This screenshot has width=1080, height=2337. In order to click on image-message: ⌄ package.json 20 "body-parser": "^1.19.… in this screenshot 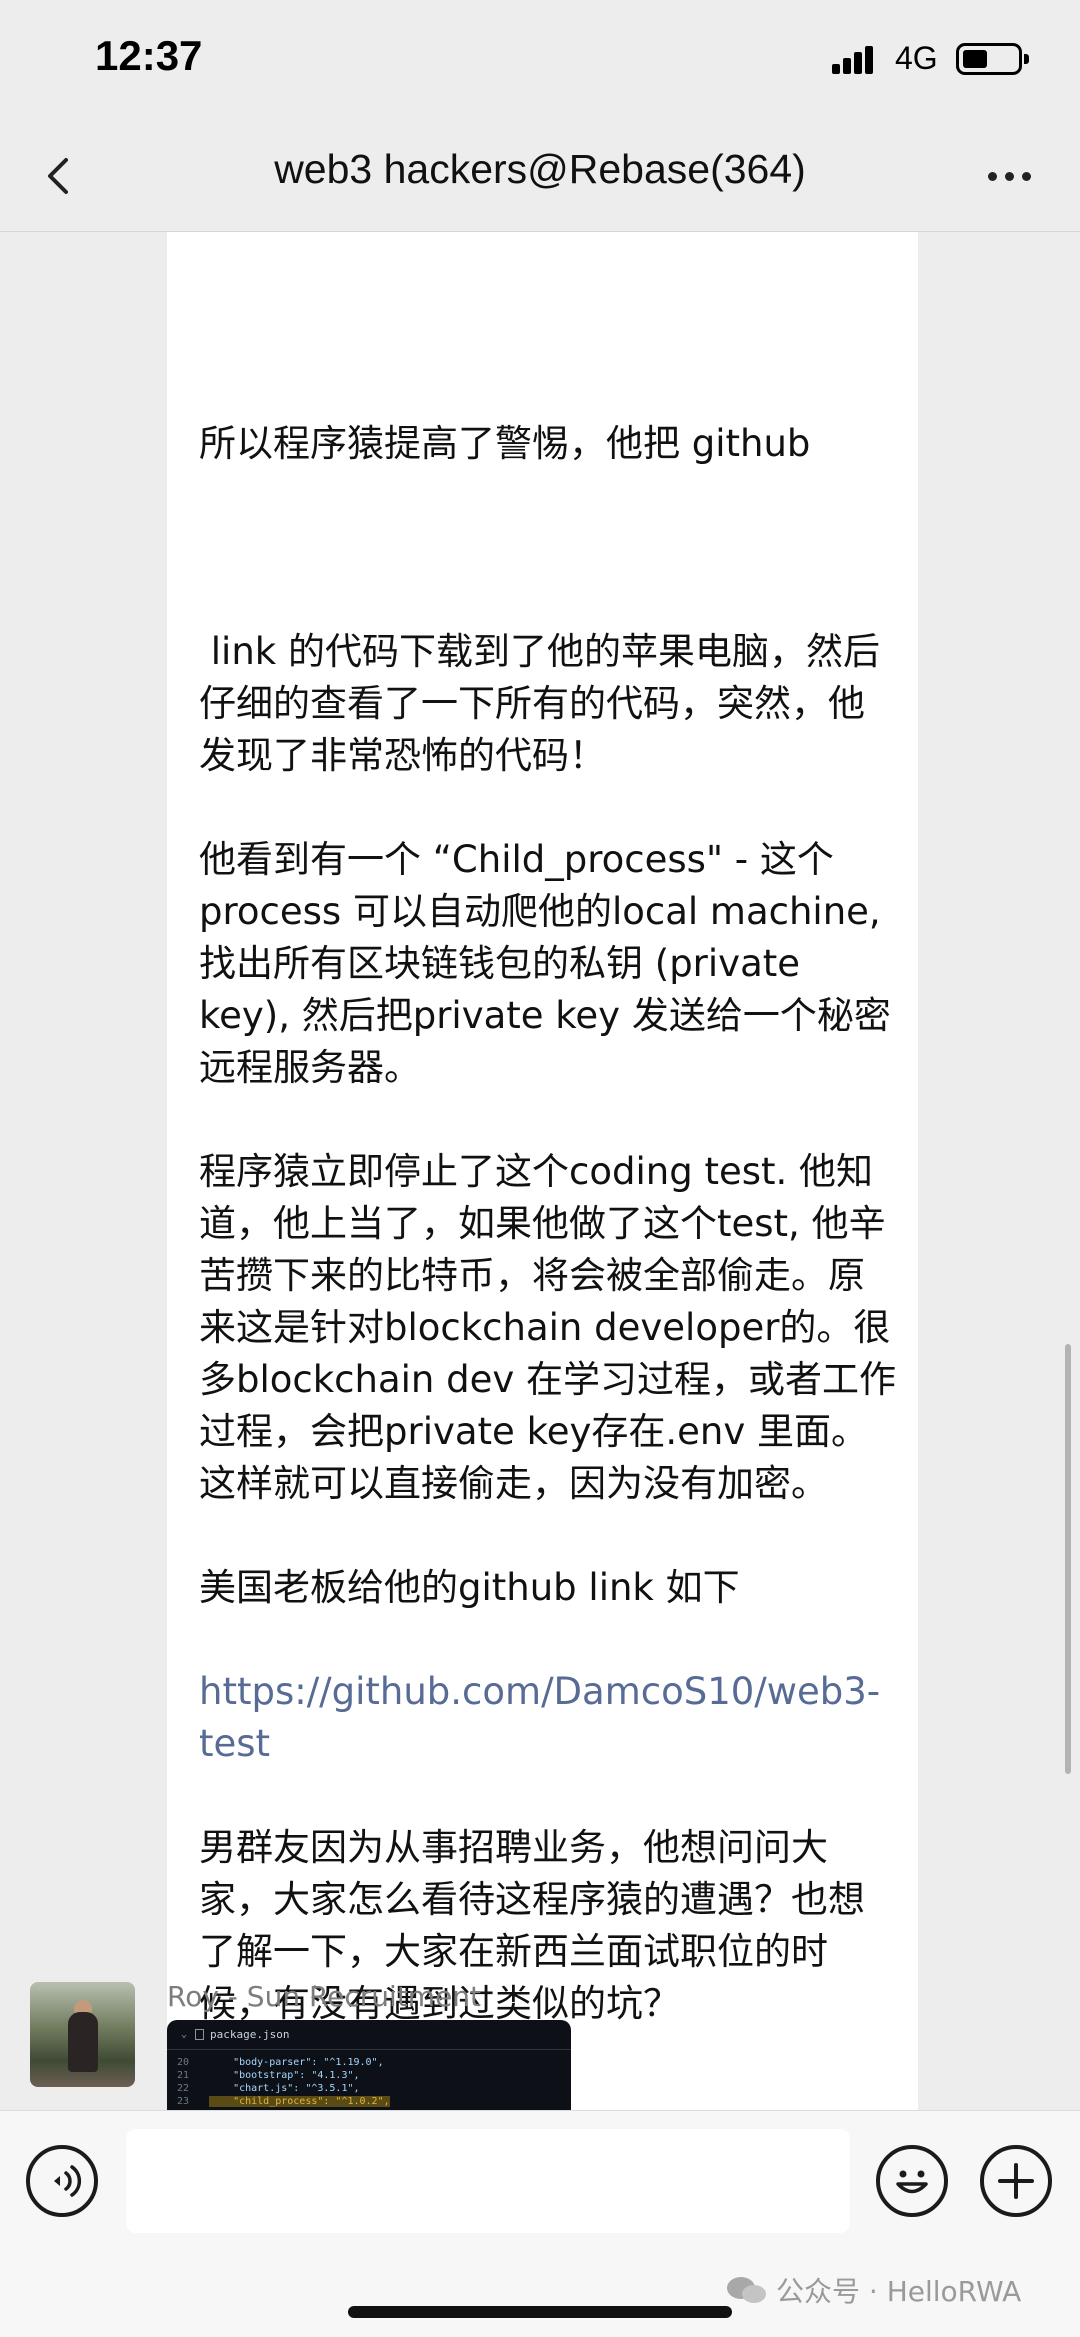, I will do `click(369, 2065)`.